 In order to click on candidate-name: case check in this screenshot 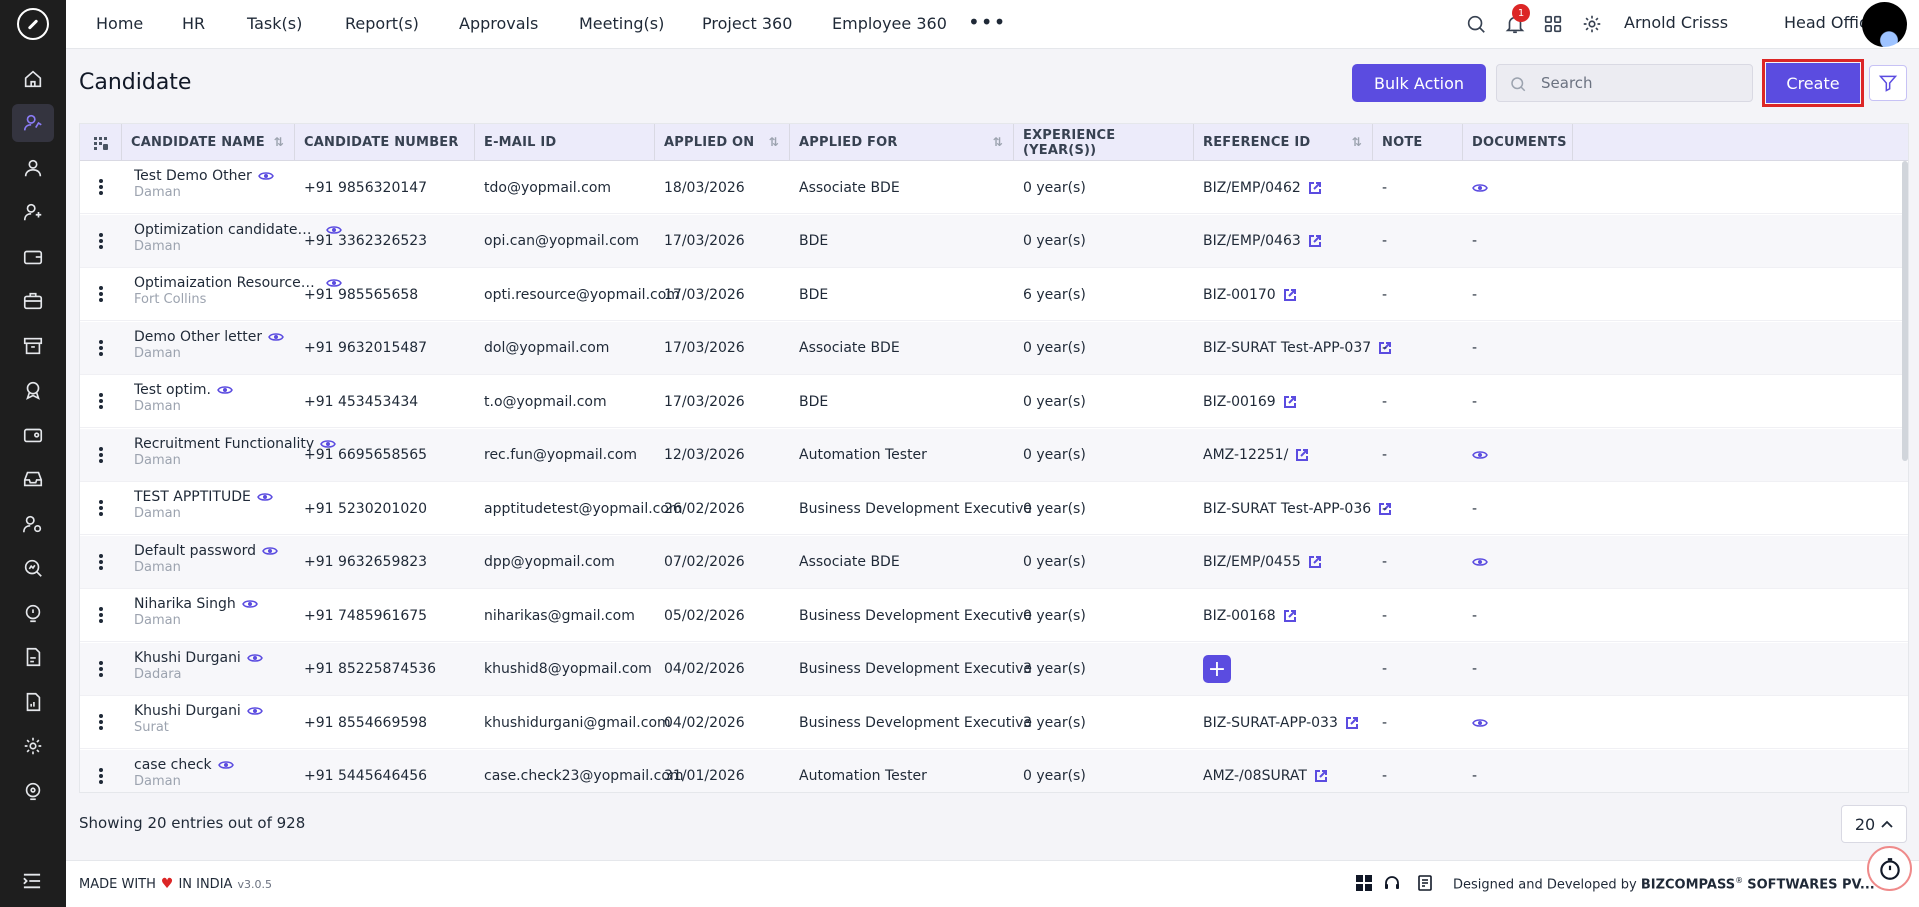, I will do `click(173, 765)`.